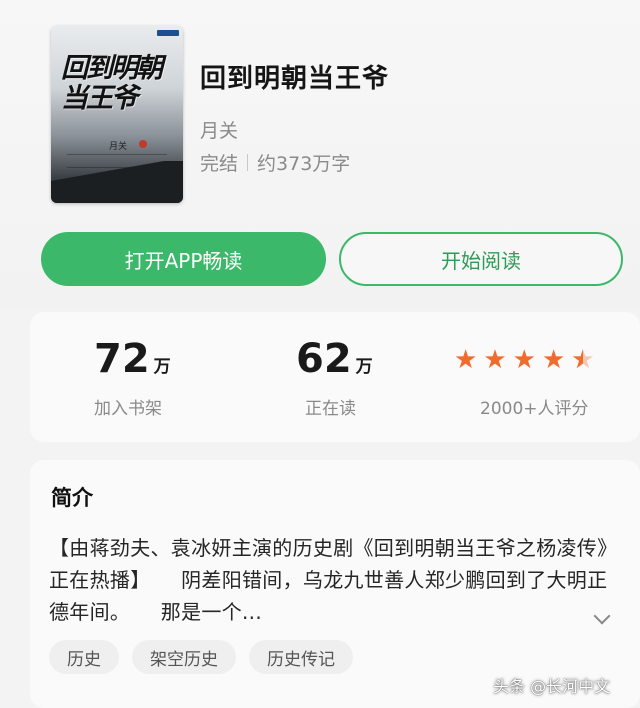 The image size is (640, 708). Describe the element at coordinates (183, 259) in the screenshot. I see `open-app-button: 打开APP畅读` at that location.